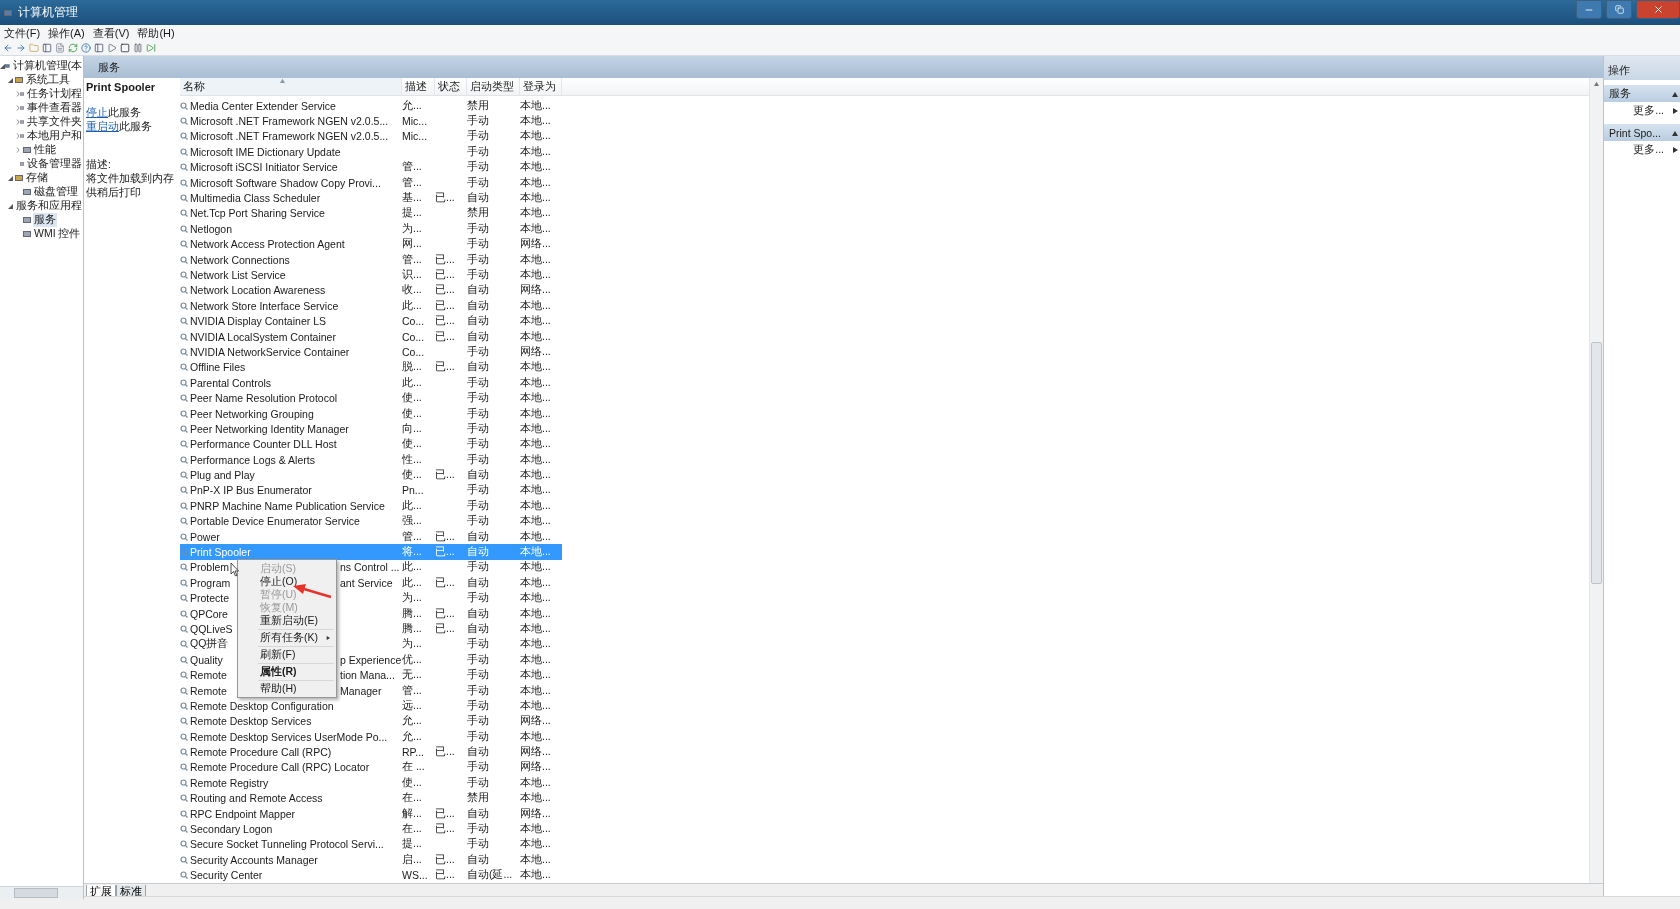 The width and height of the screenshot is (1680, 909). What do you see at coordinates (97, 112) in the screenshot?
I see `action-link: 停止` at bounding box center [97, 112].